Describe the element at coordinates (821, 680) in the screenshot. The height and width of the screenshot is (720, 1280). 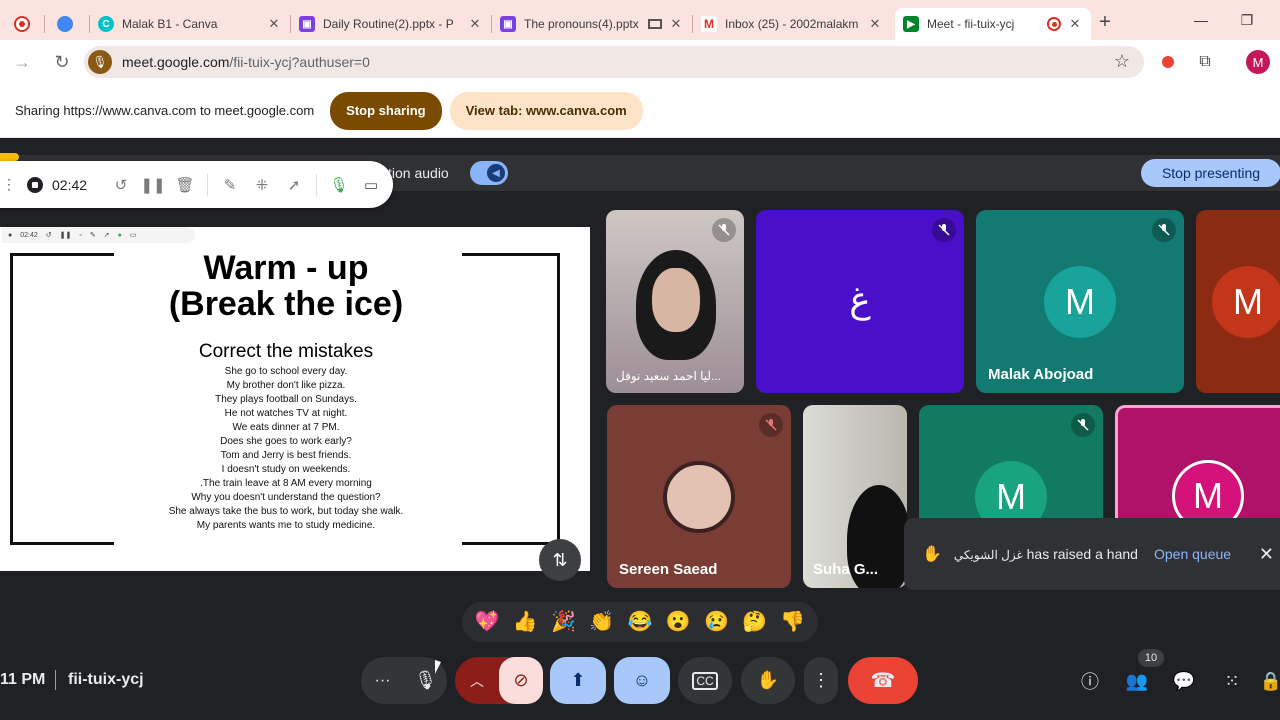
I see `more-options-button: ⋮` at that location.